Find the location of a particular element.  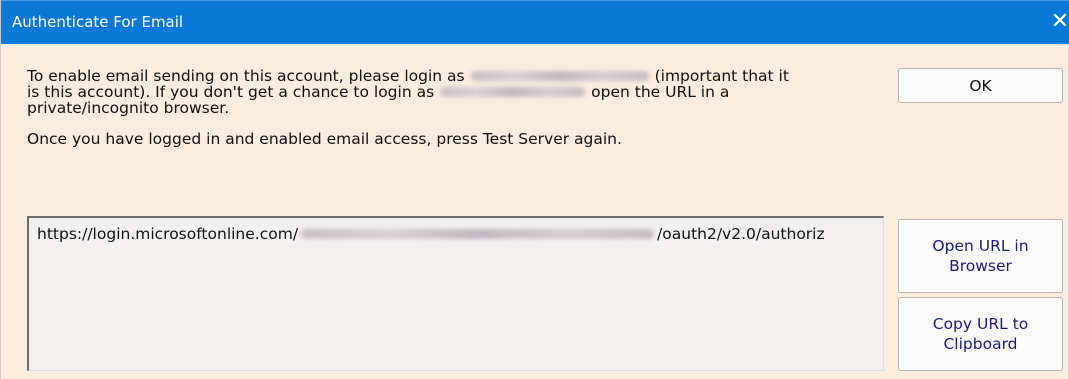

open-url-in-browser-button: Open URL in Browser is located at coordinates (980, 256).